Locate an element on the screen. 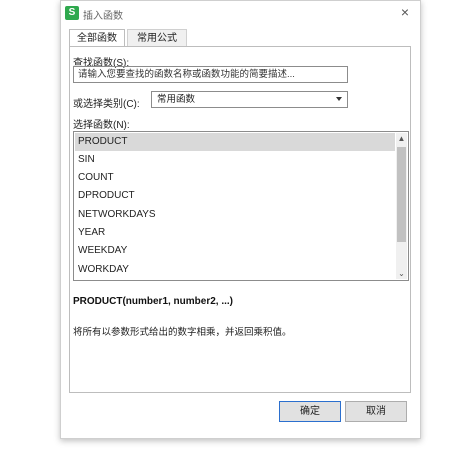  dialog-title: 插入函数 is located at coordinates (103, 16).